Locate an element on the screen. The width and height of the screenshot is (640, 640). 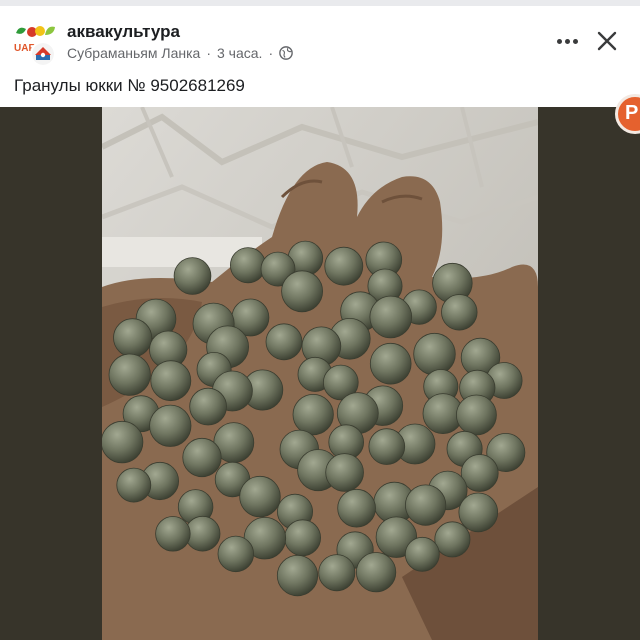
close-icon is located at coordinates (607, 41).